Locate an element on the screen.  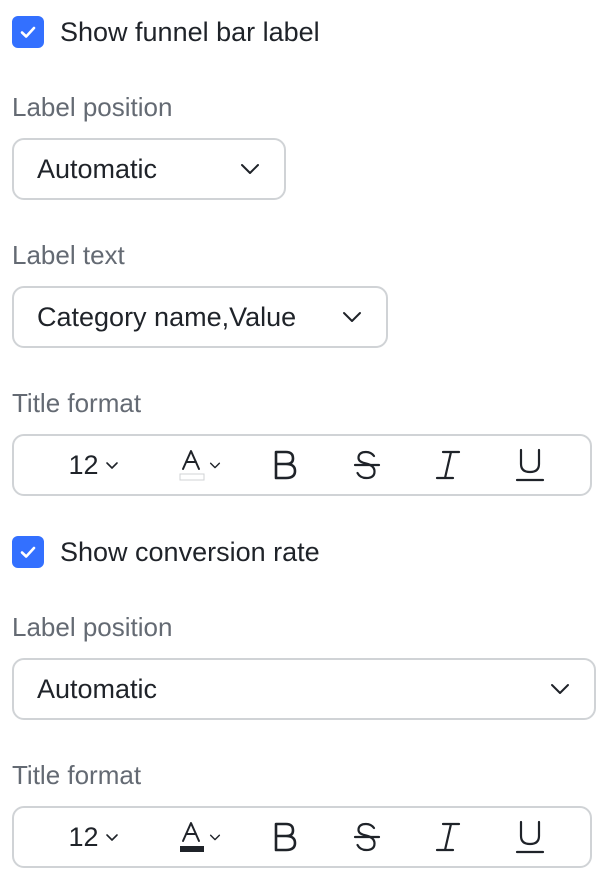
show-funnel-bar-label-text: Show funnel bar label is located at coordinates (190, 31).